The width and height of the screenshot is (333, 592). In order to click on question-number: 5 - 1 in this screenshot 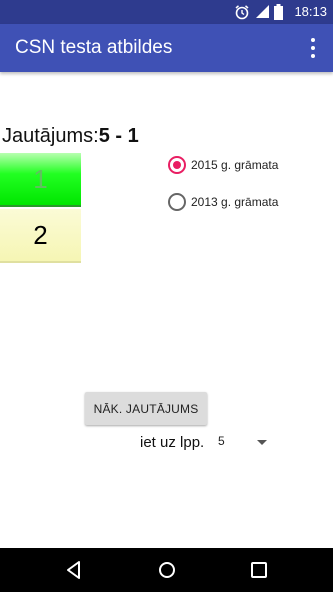, I will do `click(118, 136)`.